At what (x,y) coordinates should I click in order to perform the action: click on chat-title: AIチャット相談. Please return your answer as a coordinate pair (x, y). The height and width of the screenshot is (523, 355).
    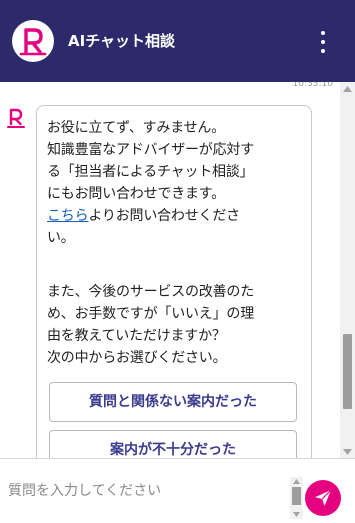
    Looking at the image, I should click on (122, 41).